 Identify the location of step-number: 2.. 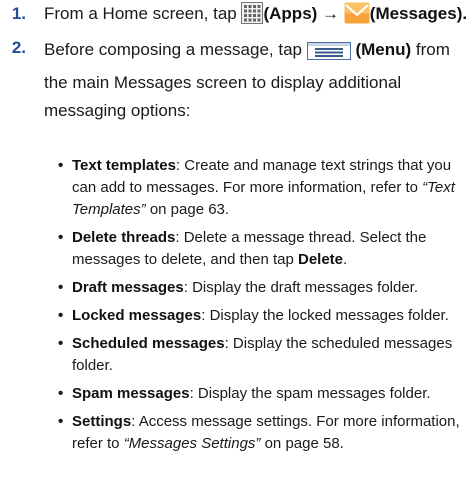
(18, 47).